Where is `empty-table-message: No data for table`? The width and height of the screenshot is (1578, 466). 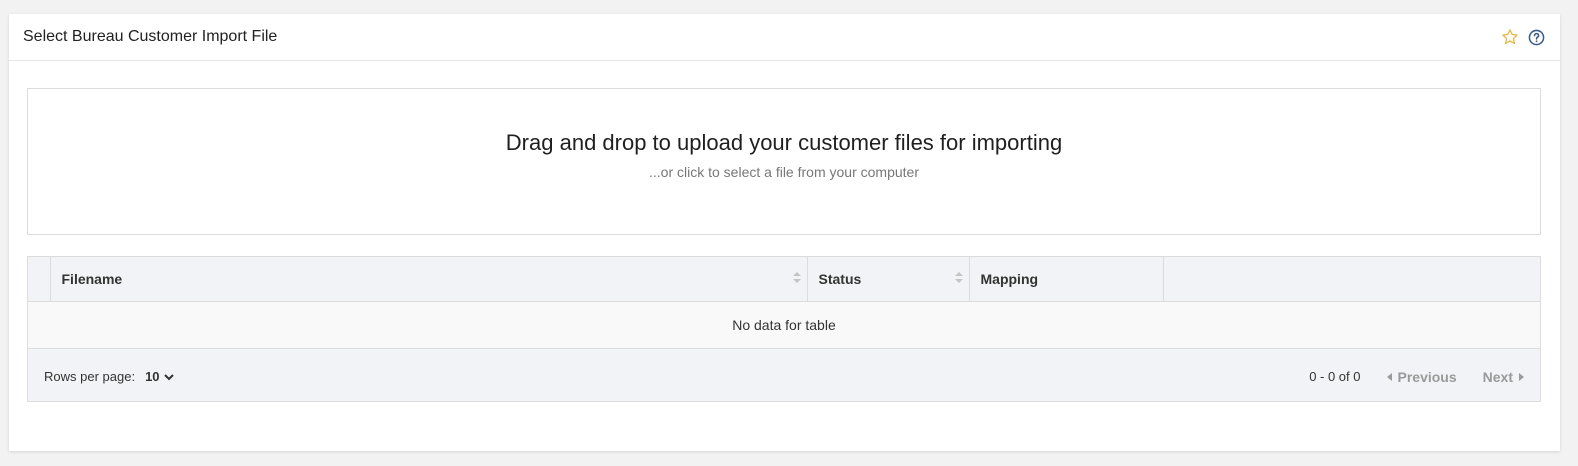 empty-table-message: No data for table is located at coordinates (784, 325).